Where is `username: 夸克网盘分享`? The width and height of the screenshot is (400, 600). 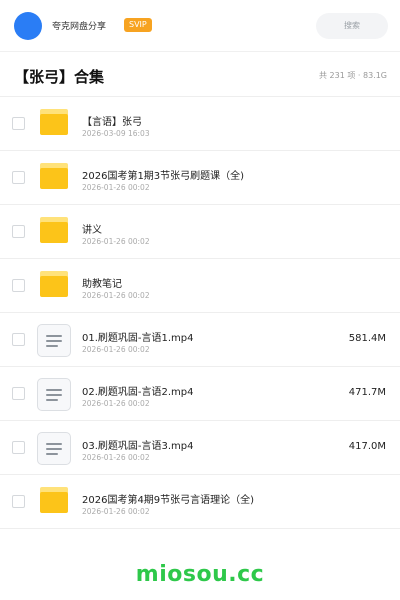 username: 夸克网盘分享 is located at coordinates (79, 25).